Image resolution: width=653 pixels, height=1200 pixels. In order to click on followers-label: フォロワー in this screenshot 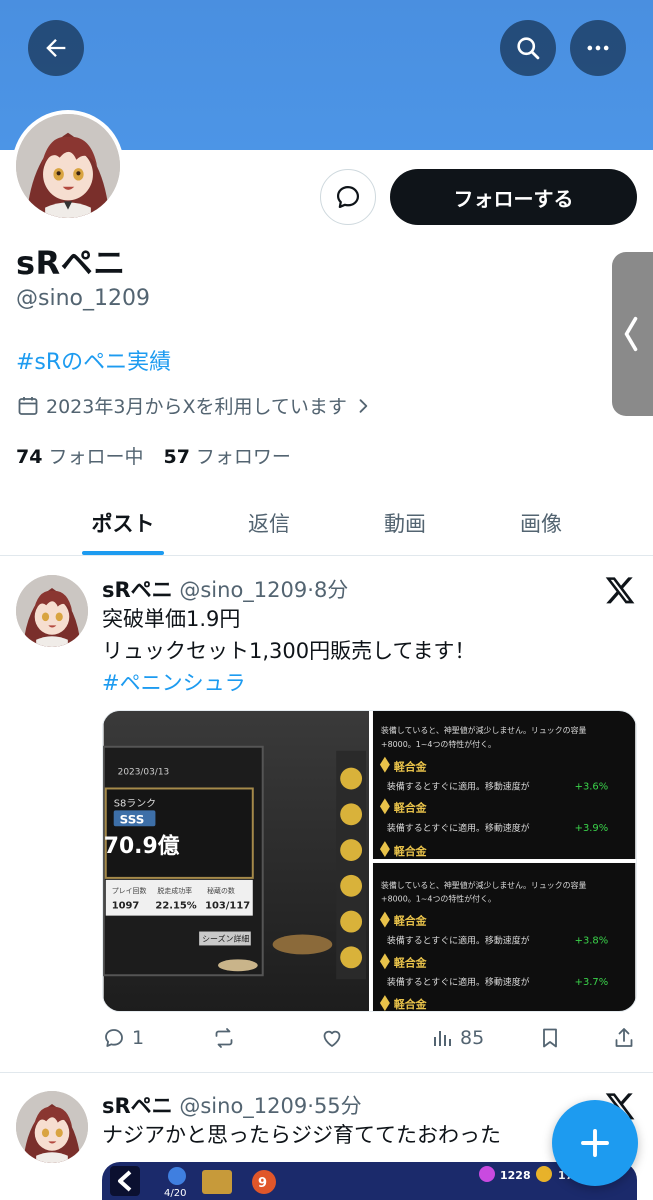, I will do `click(243, 457)`.